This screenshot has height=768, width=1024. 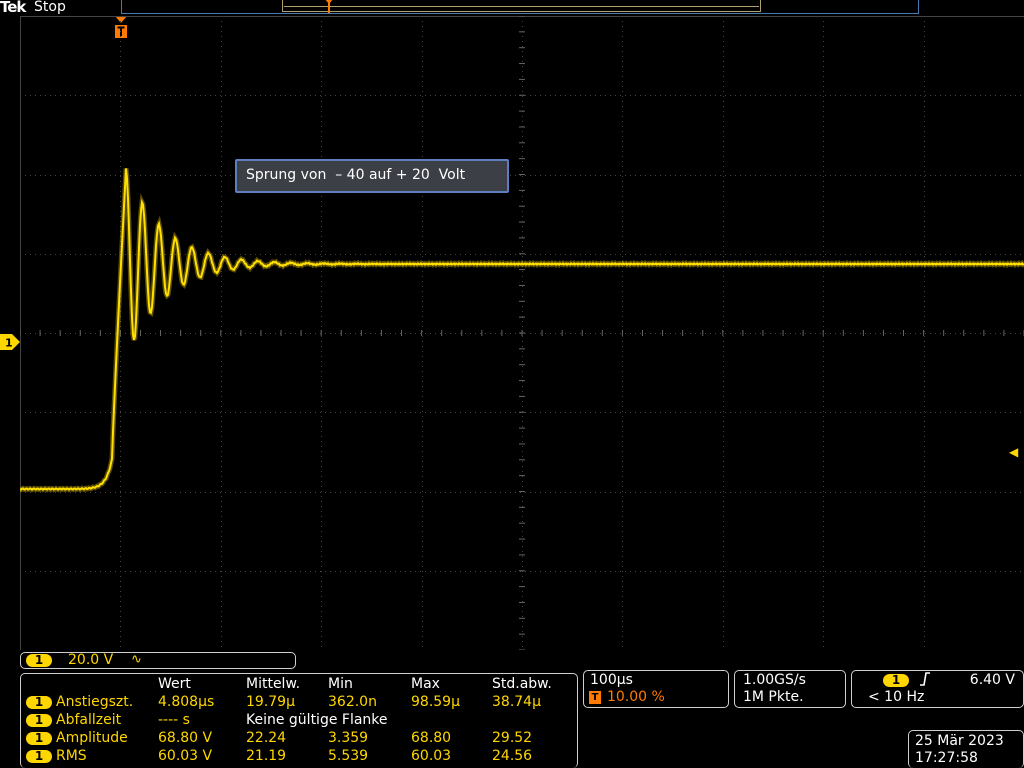 What do you see at coordinates (431, 756) in the screenshot?
I see `meas-max: 60.03` at bounding box center [431, 756].